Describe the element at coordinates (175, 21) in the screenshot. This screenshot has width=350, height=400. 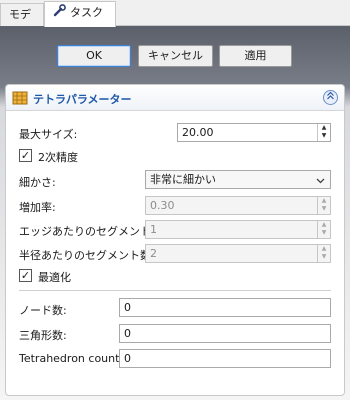
I see `tab-bar: モデル タスク` at that location.